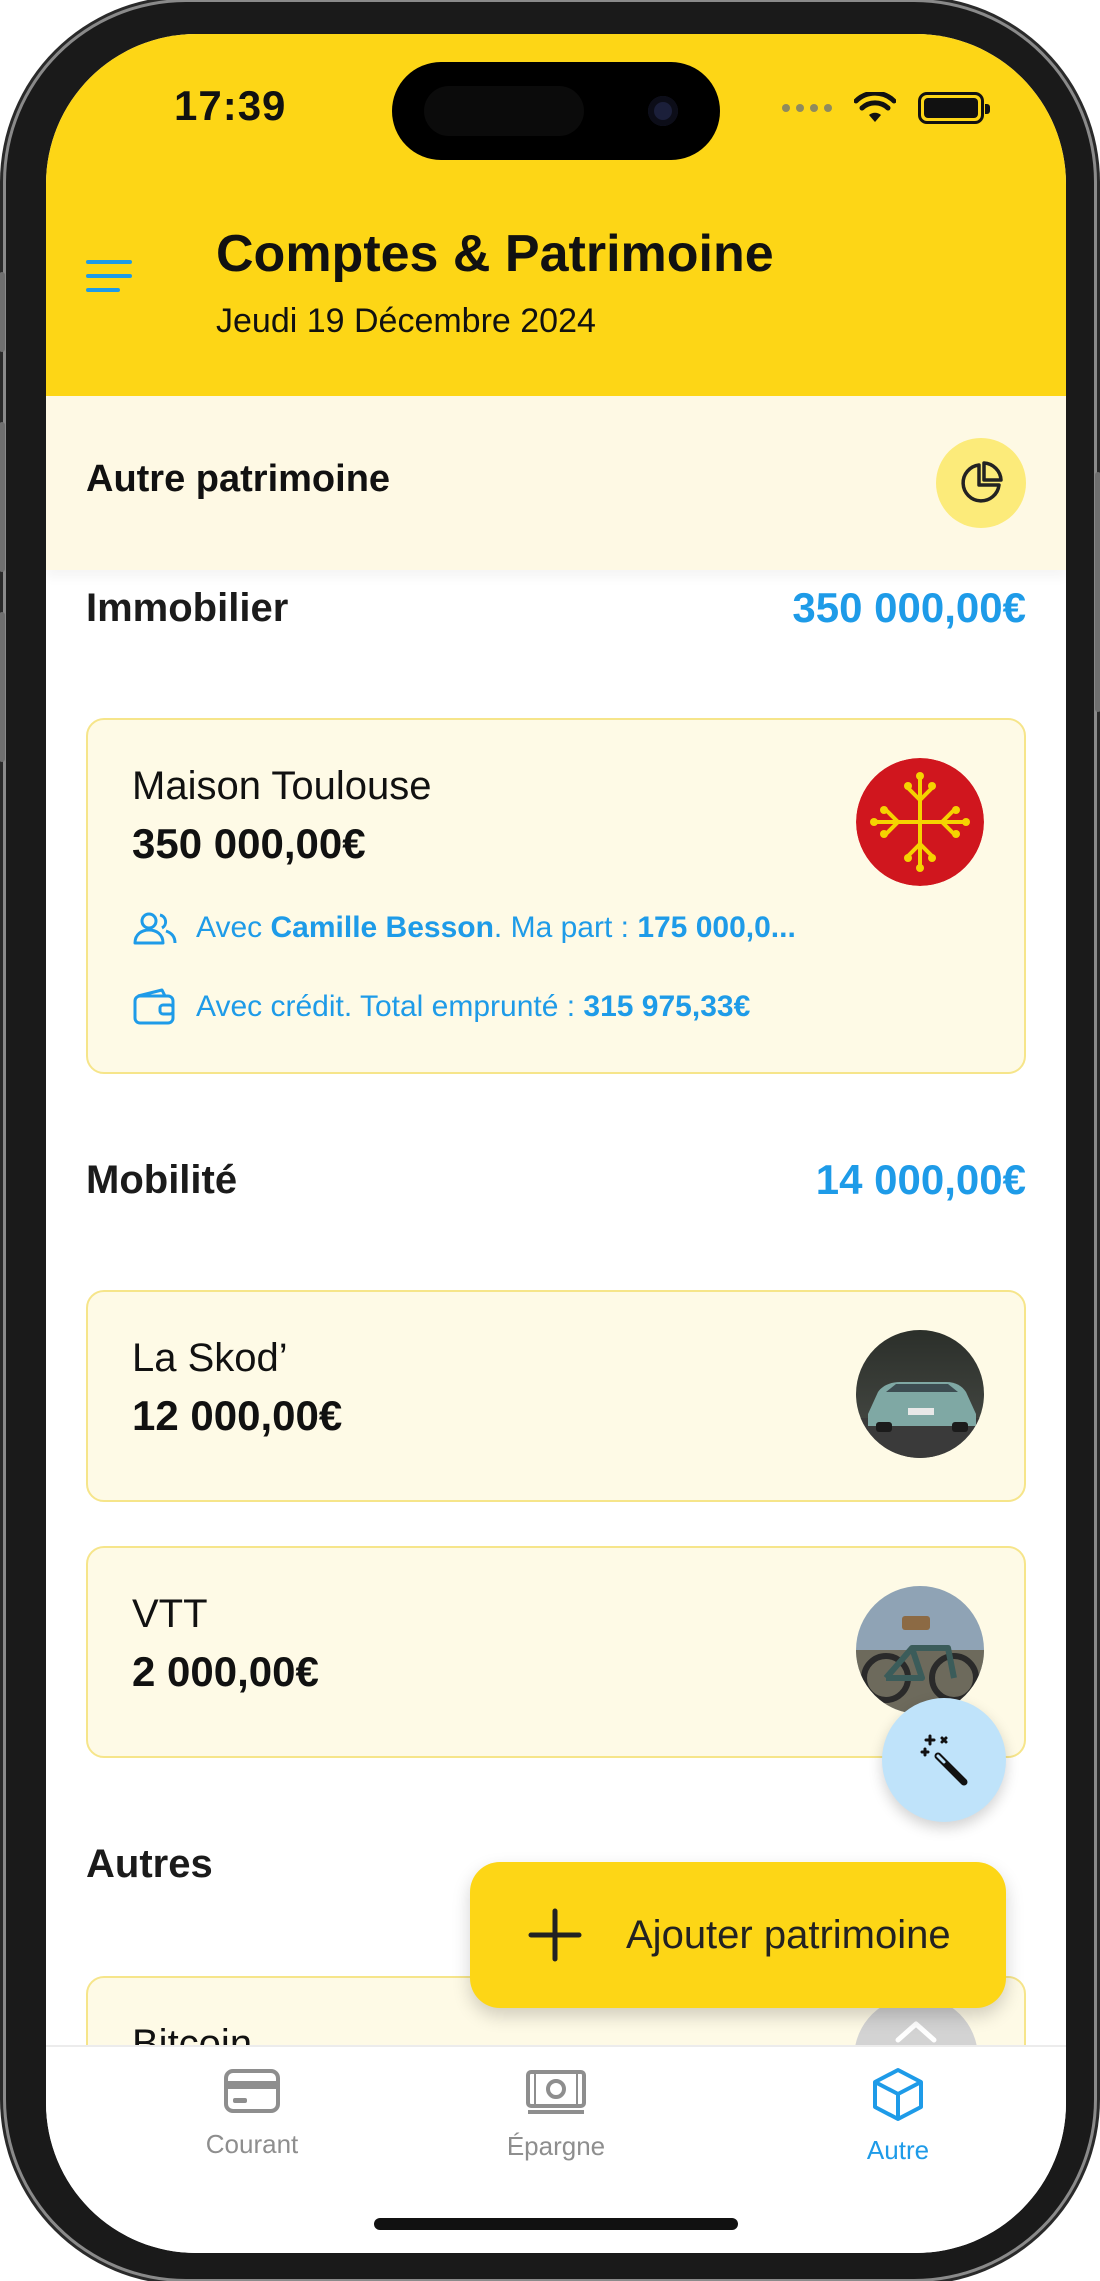  I want to click on asset-value: 2 000,00€, so click(225, 1671).